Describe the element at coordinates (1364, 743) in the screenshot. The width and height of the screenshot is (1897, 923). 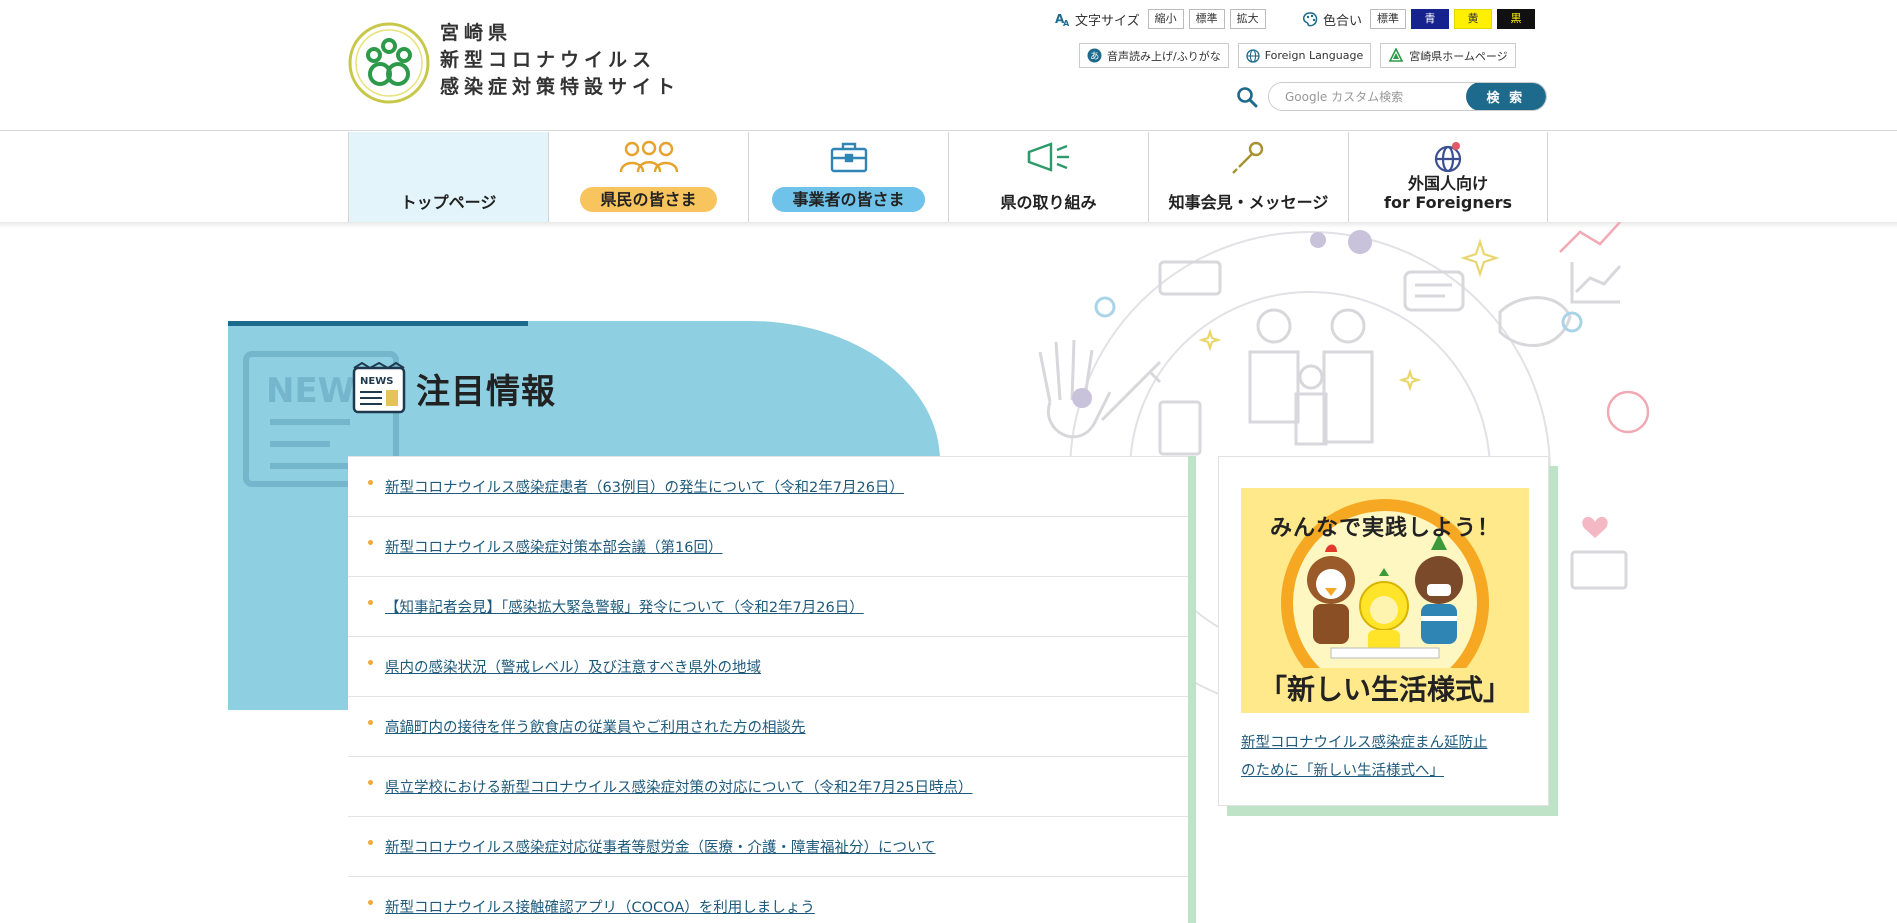
I see `new-lifestyle-link-line-1: 新型コロナウイルス感染症まん延防止` at that location.